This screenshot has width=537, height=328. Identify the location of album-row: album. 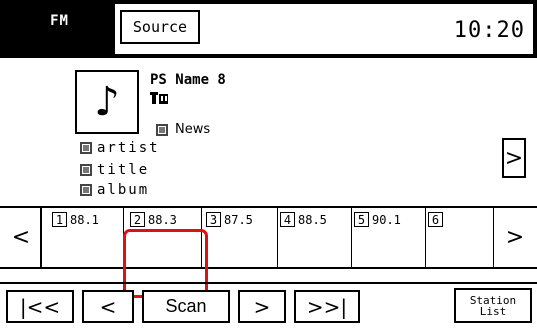
(114, 190).